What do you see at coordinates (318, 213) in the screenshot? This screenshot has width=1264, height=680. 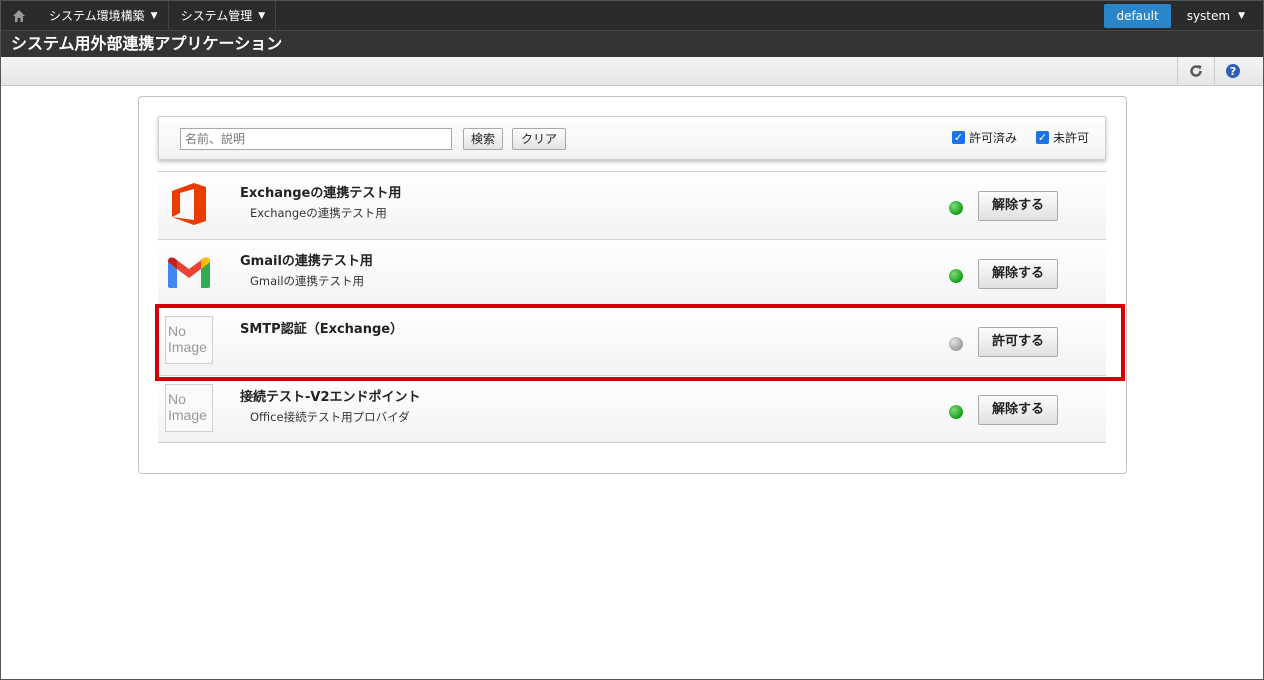 I see `app-description: Exchangeの連携テスト用` at bounding box center [318, 213].